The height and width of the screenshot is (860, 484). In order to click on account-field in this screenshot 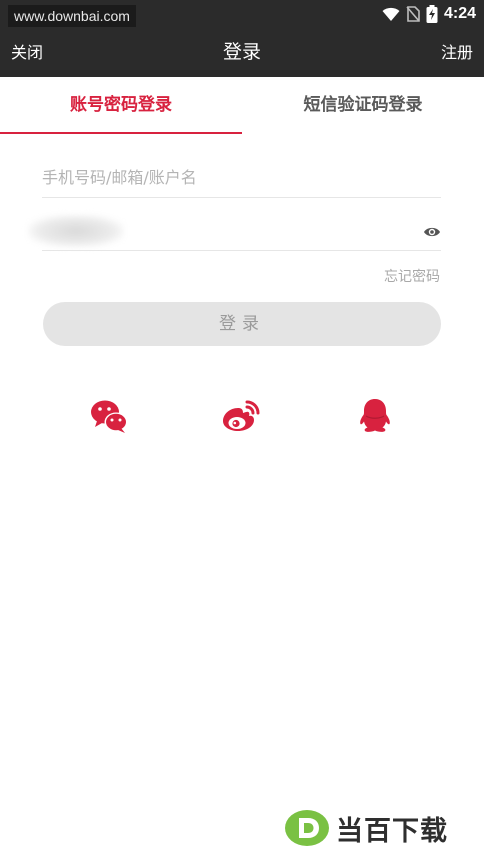, I will do `click(241, 178)`.